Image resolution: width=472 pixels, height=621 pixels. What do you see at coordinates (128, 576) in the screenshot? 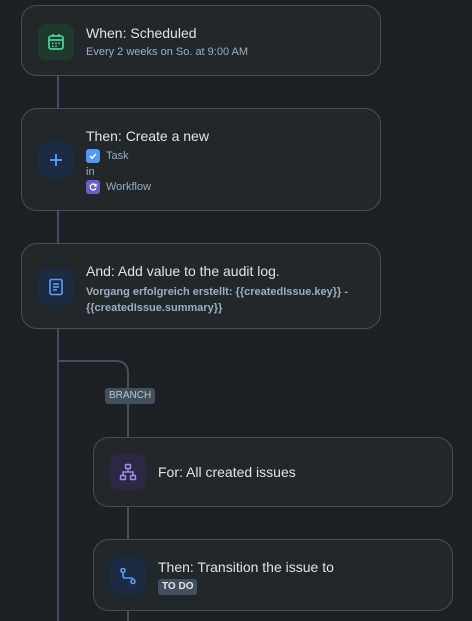
I see `transition-icon` at bounding box center [128, 576].